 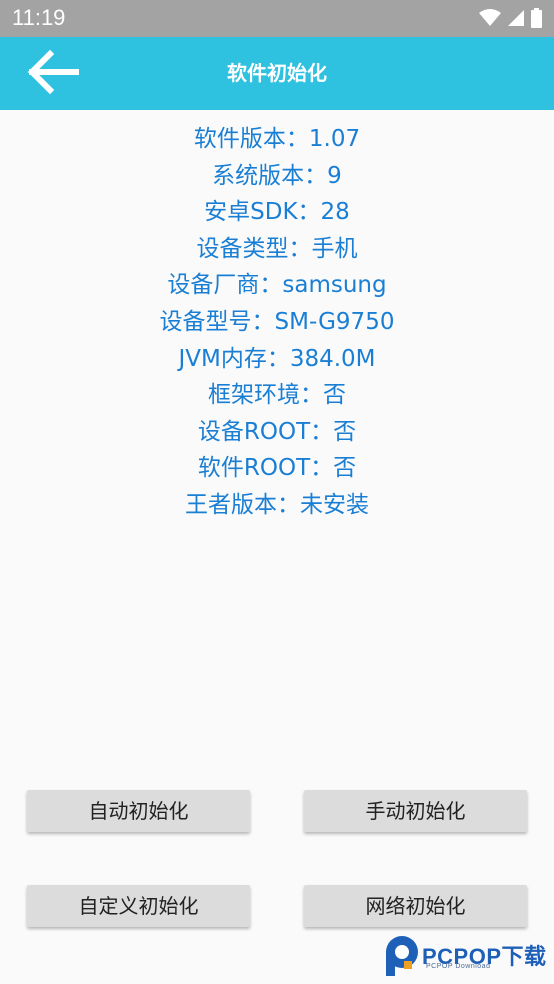 I want to click on info-android-sdk: 安卓SDK：28, so click(x=277, y=212).